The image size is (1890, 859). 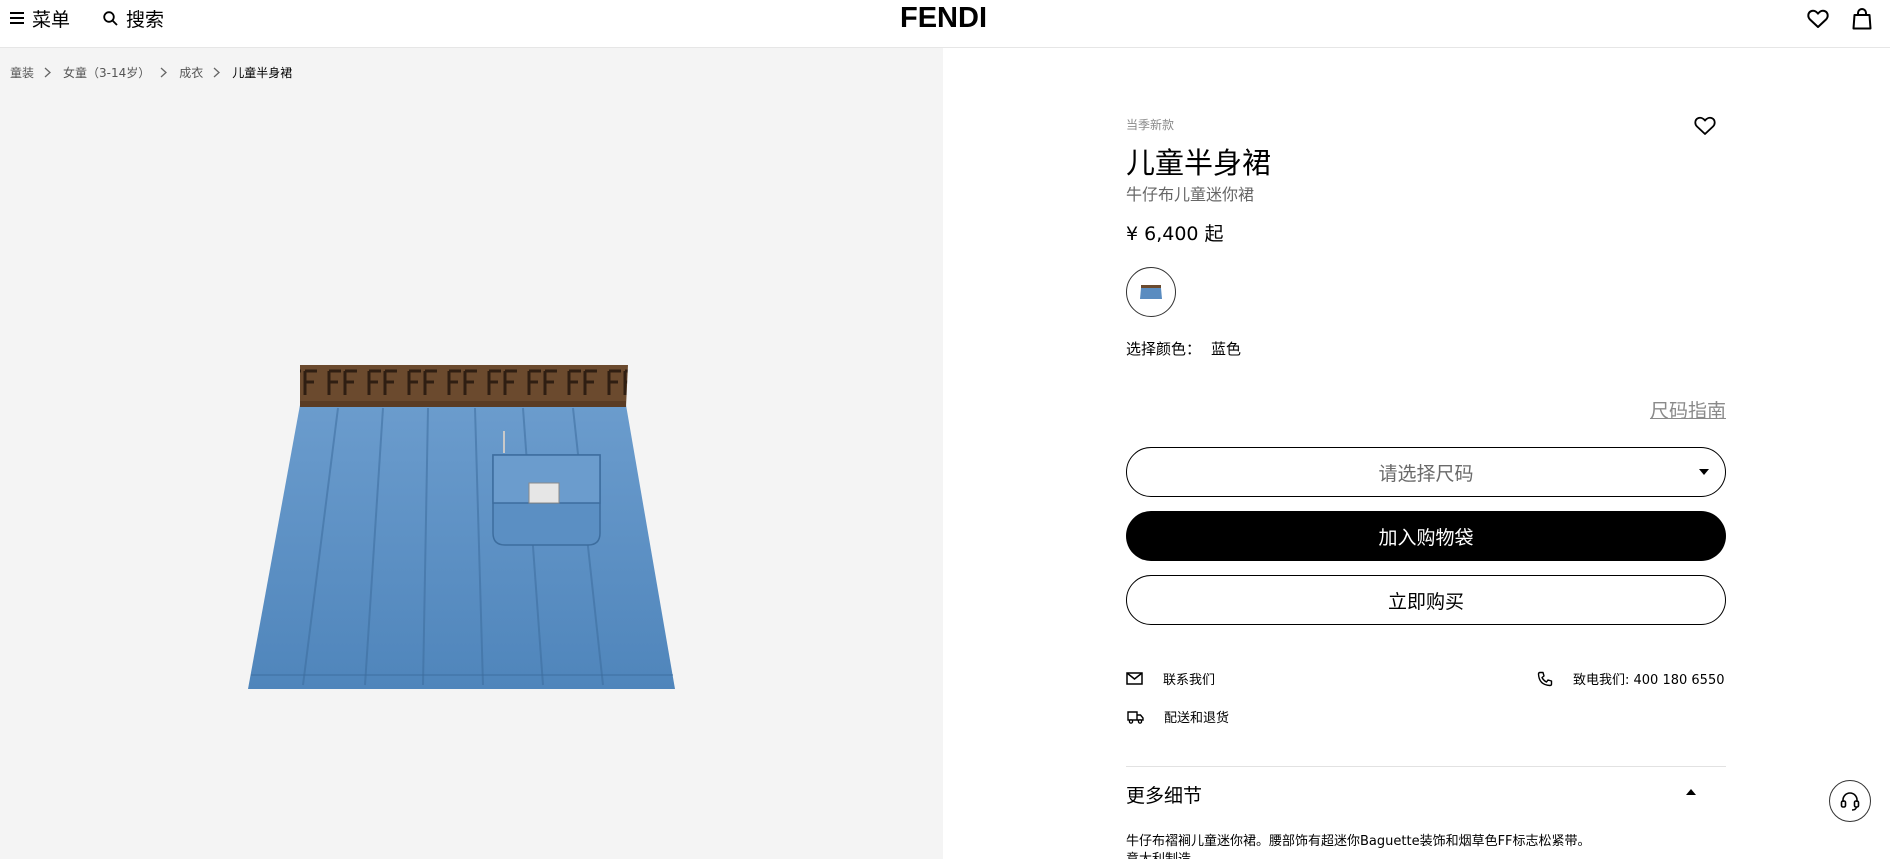 I want to click on call-us-link: 致电我们: 400 180 6550, so click(x=1631, y=678).